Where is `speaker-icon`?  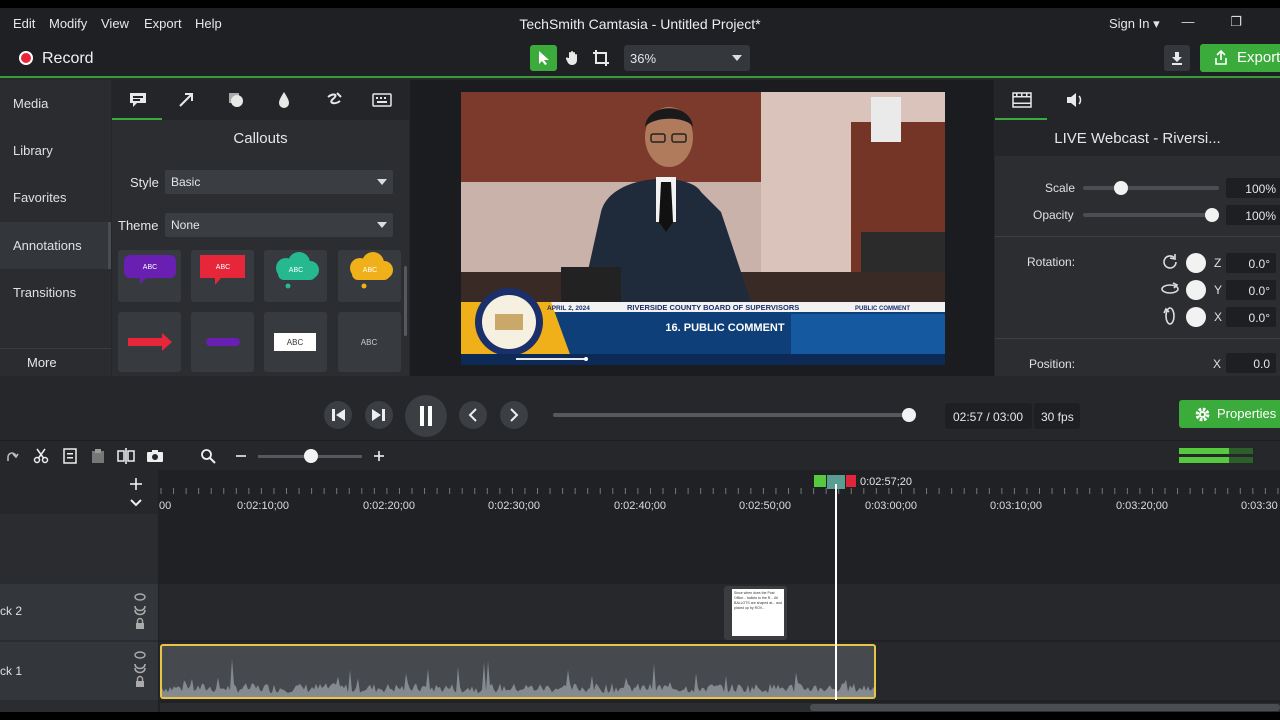 speaker-icon is located at coordinates (1074, 100).